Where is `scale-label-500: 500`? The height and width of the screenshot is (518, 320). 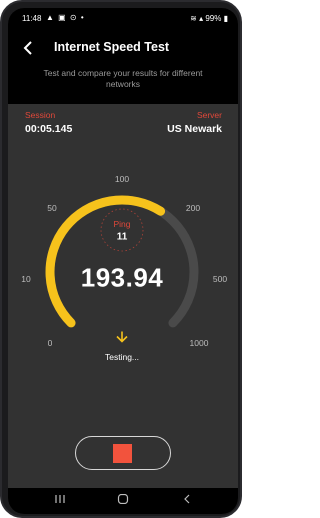 scale-label-500: 500 is located at coordinates (220, 279).